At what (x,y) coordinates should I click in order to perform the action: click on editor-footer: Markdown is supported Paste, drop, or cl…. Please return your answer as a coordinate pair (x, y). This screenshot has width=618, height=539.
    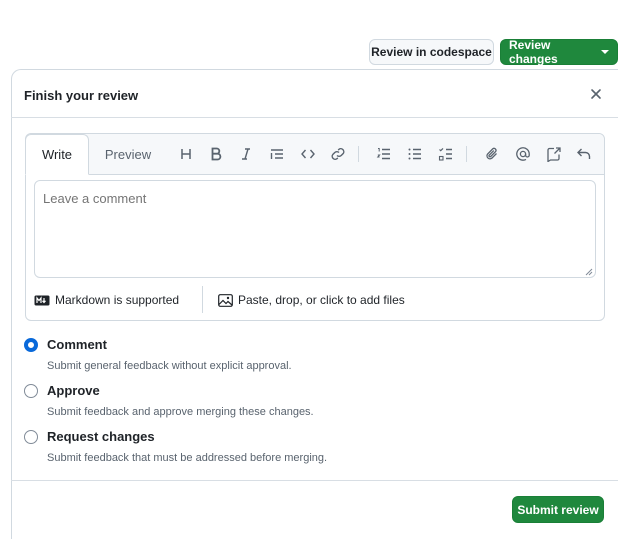
    Looking at the image, I should click on (315, 303).